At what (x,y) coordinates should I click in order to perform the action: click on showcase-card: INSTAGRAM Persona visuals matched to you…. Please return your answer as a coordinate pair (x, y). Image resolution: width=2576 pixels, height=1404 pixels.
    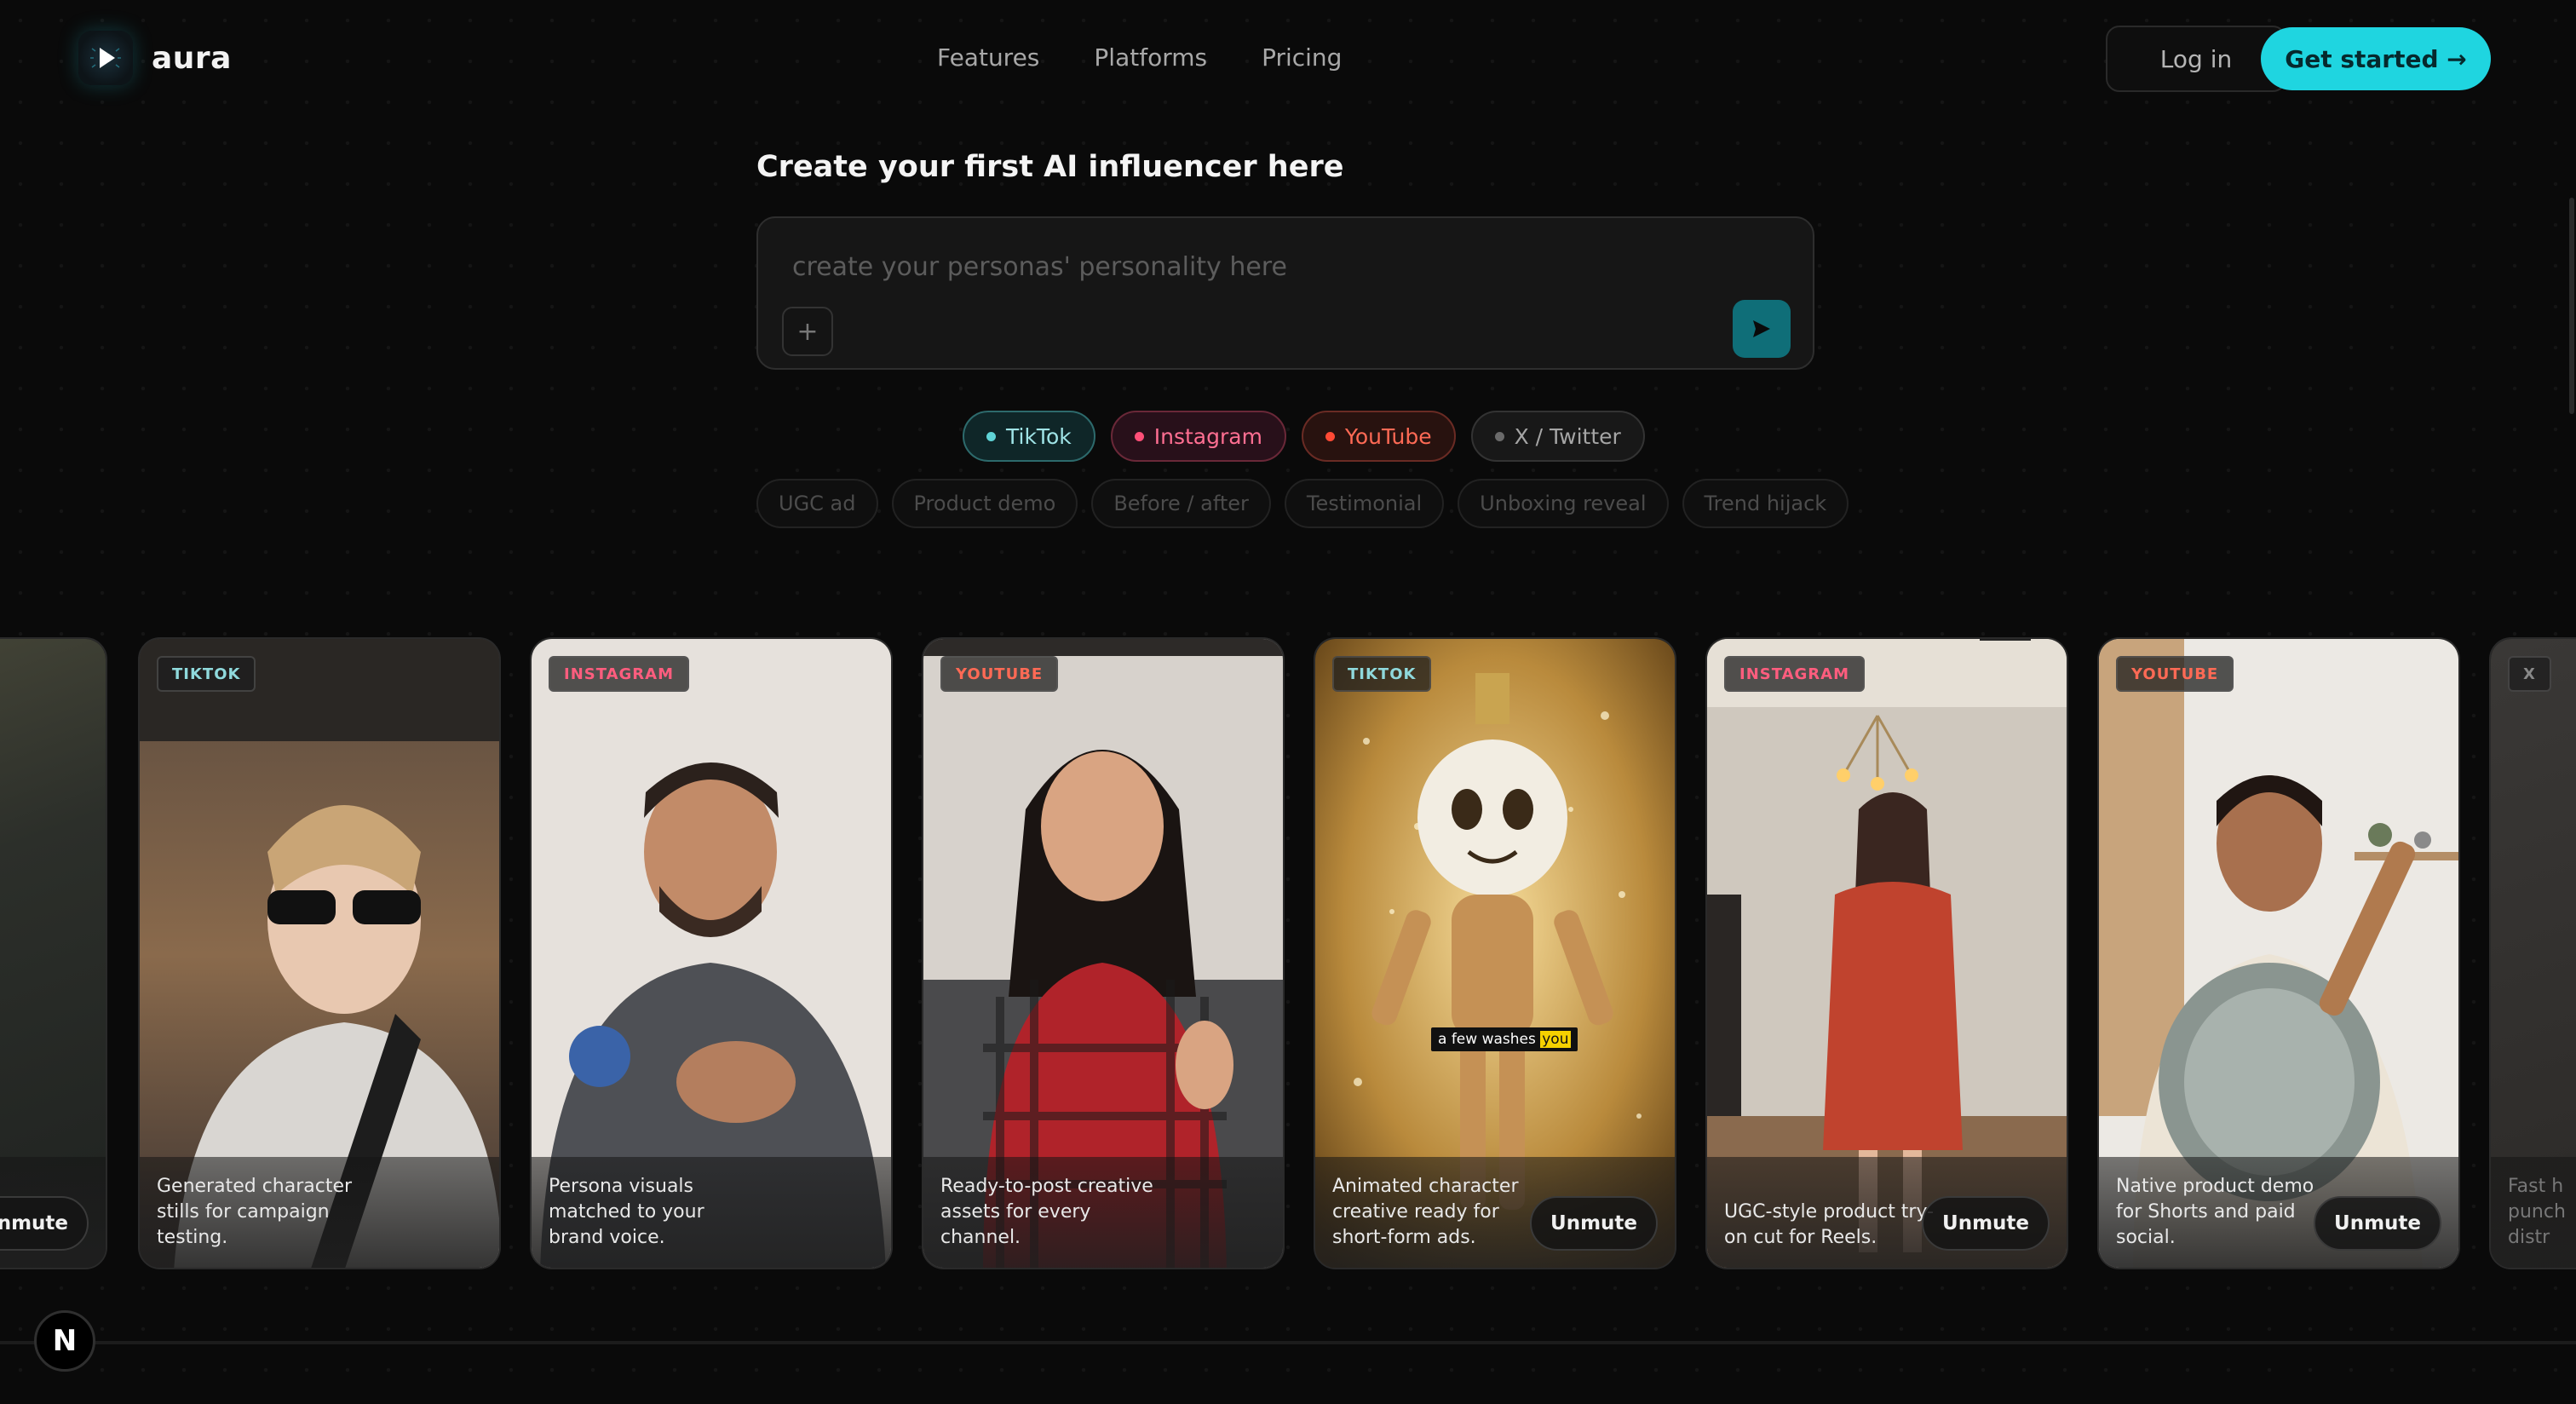
    Looking at the image, I should click on (712, 953).